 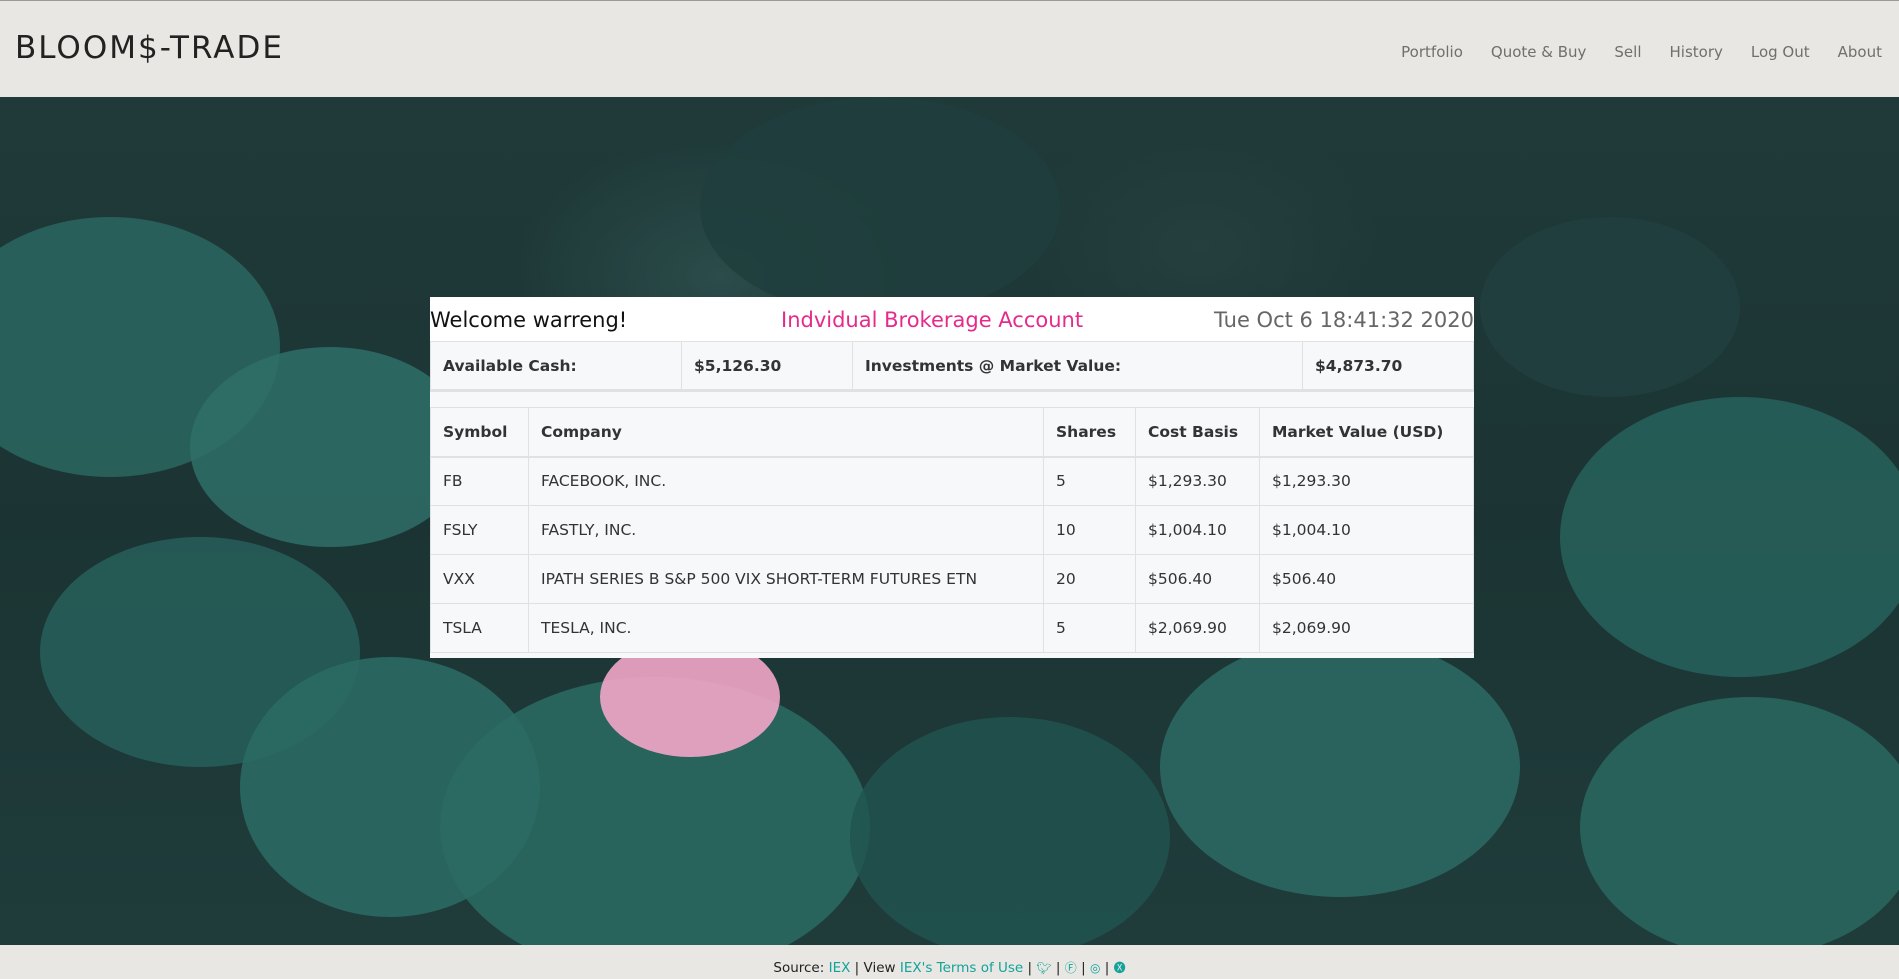 I want to click on cash-value: $5,126.30, so click(x=767, y=365).